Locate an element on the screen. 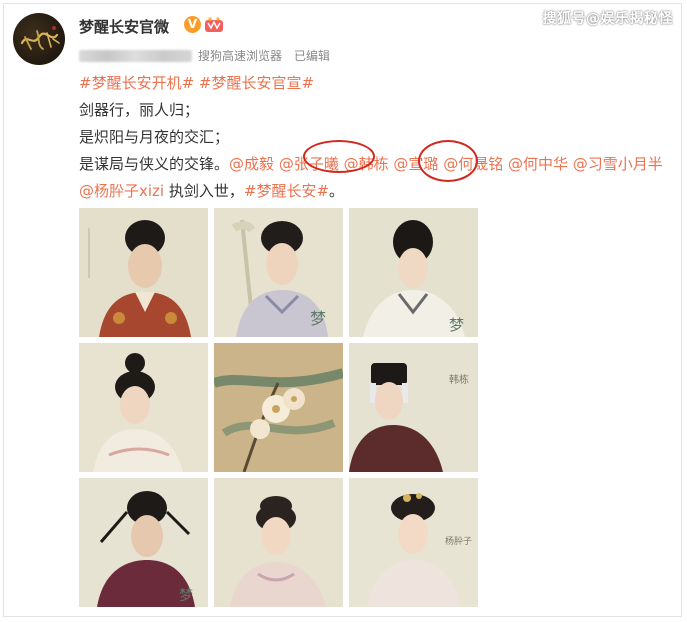 The image size is (687, 622). poster-center-flowers is located at coordinates (278, 407).